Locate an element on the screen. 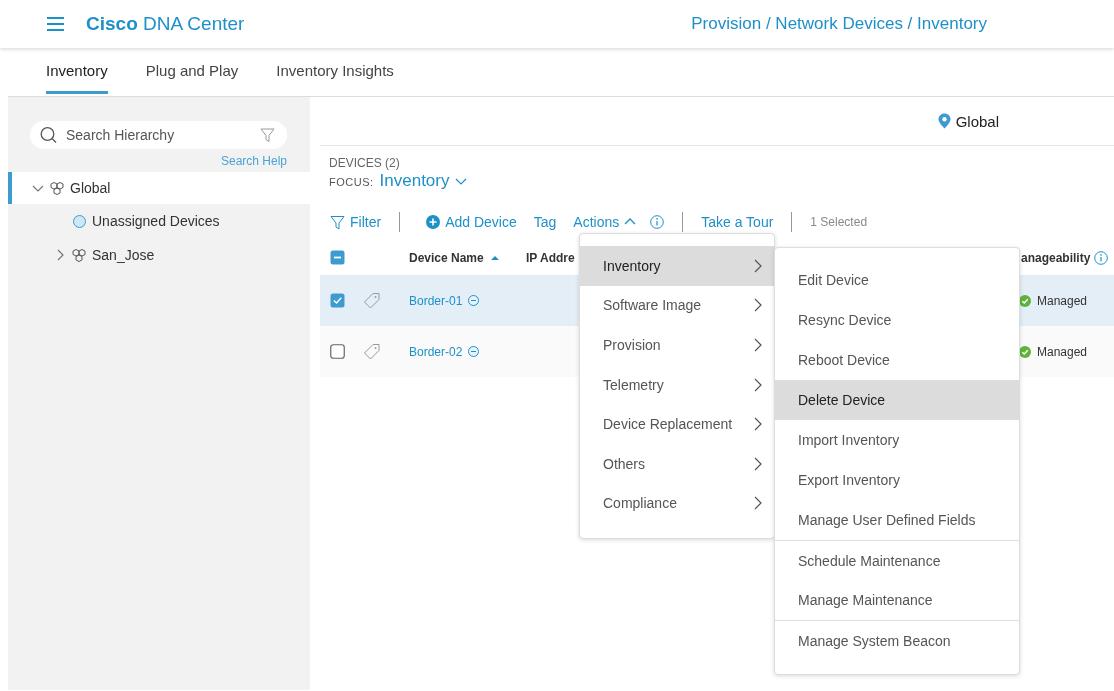 The image size is (1114, 691). location-pin-icon is located at coordinates (944, 121).